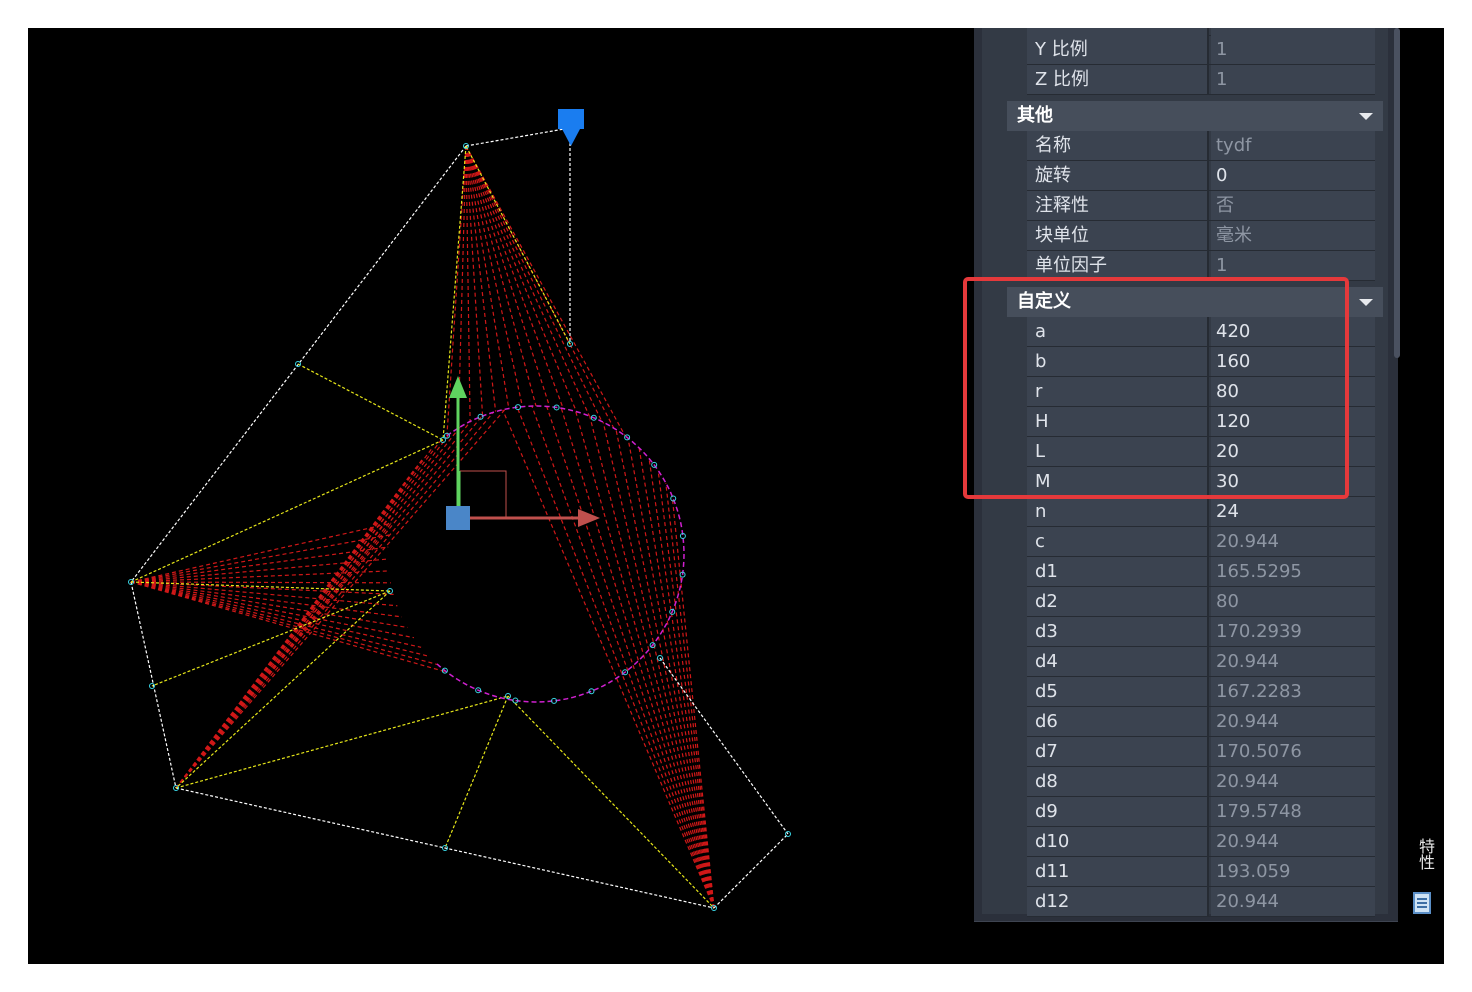 This screenshot has width=1472, height=992. What do you see at coordinates (1118, 49) in the screenshot?
I see `property-key: Y 比例` at bounding box center [1118, 49].